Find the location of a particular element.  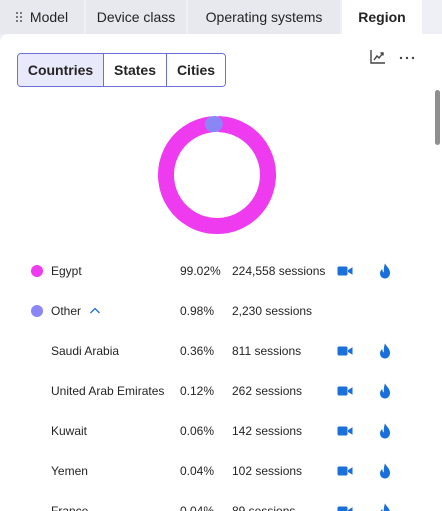

region-row: United Arab Emirates 0.12% 262 sessions is located at coordinates (215, 391).